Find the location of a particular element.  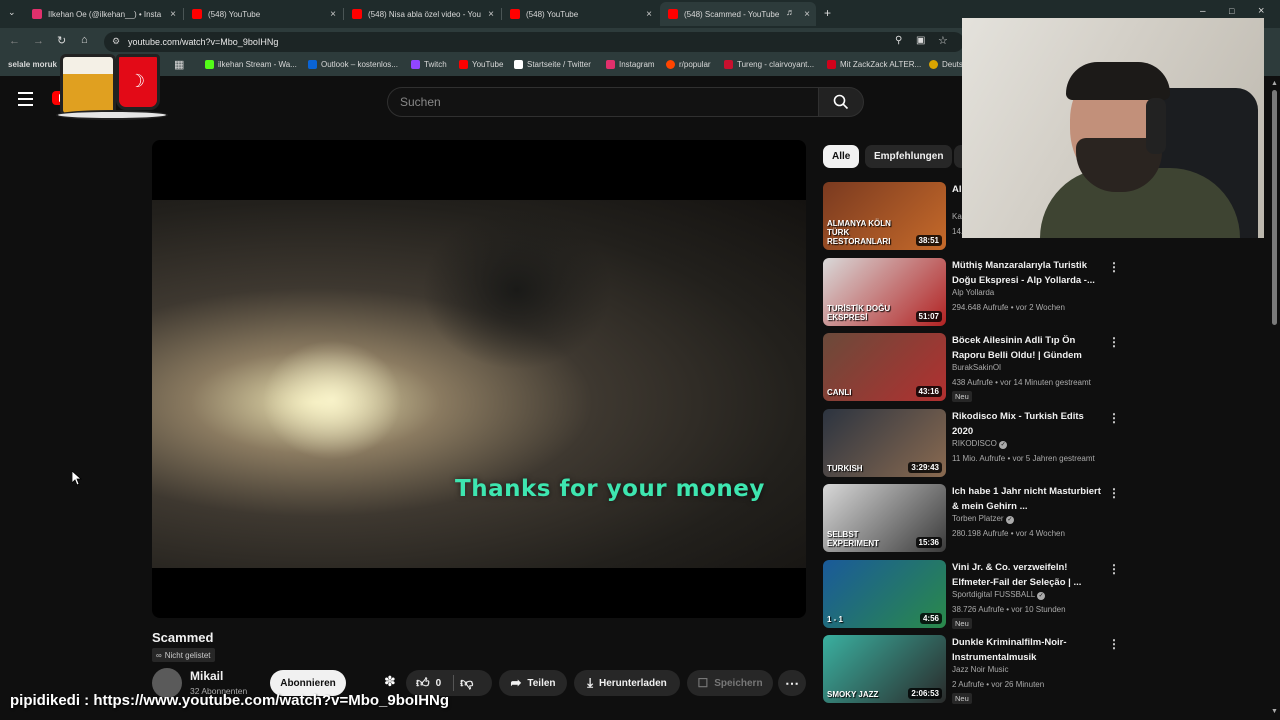

bookmark-item: Twitch is located at coordinates (429, 64).